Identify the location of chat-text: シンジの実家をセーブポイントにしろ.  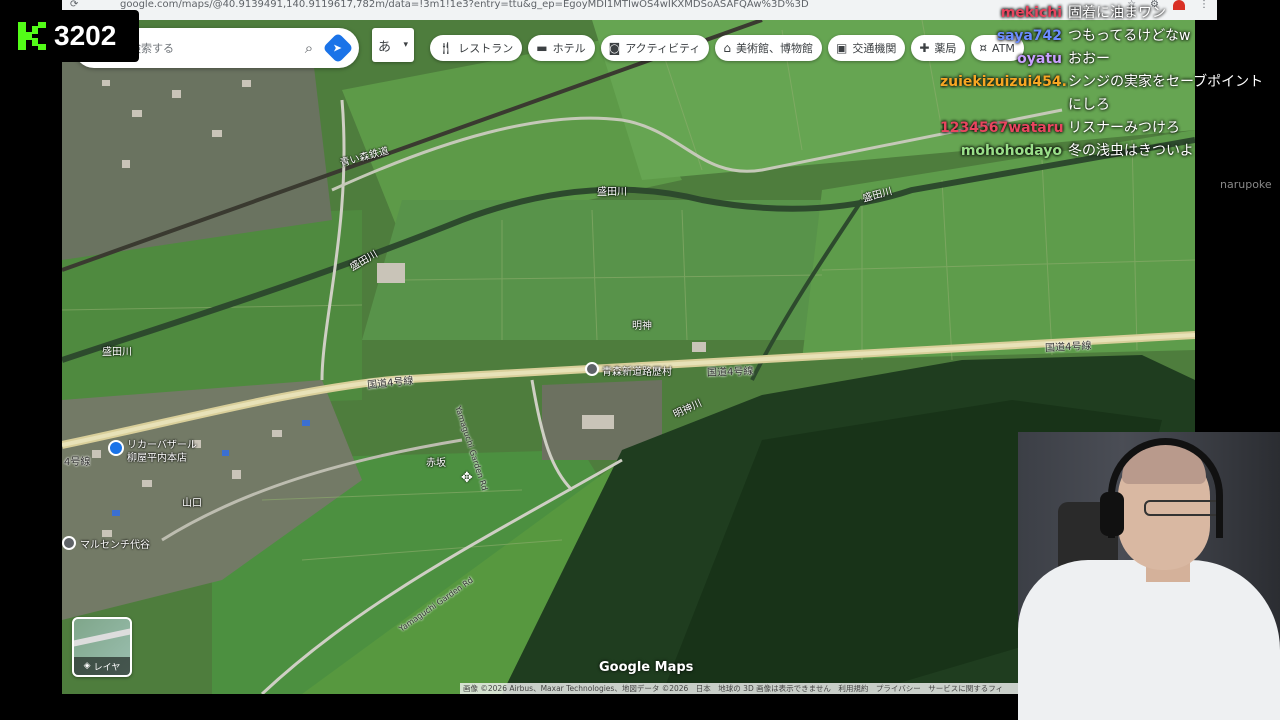
(1166, 93).